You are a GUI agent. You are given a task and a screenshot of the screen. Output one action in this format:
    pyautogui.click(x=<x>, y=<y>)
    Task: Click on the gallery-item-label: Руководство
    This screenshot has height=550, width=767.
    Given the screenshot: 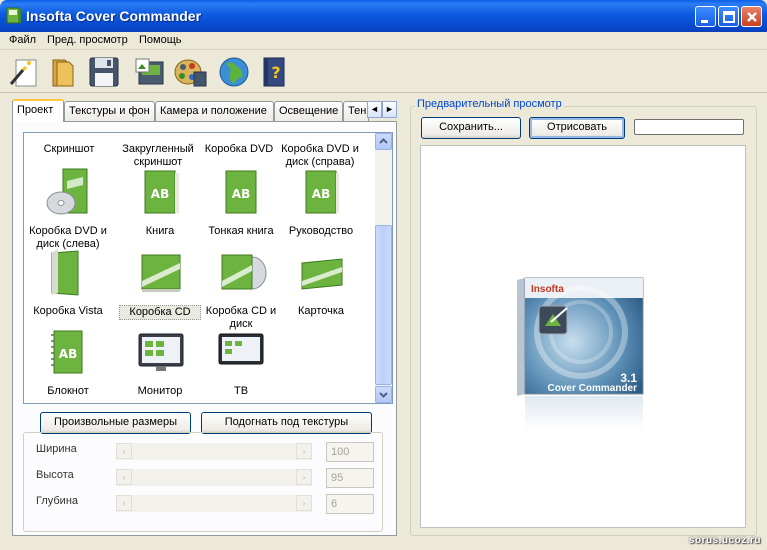 What is the action you would take?
    pyautogui.click(x=321, y=231)
    